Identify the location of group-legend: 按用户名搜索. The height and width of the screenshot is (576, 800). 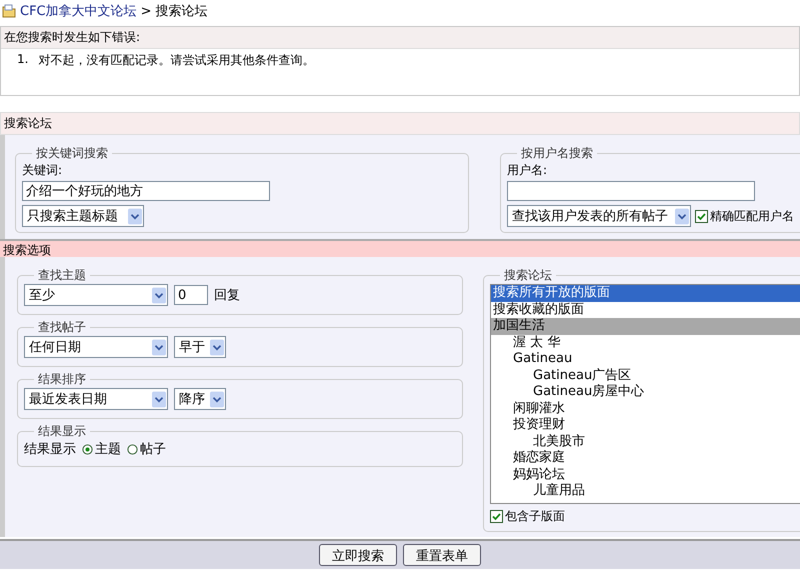
(557, 153).